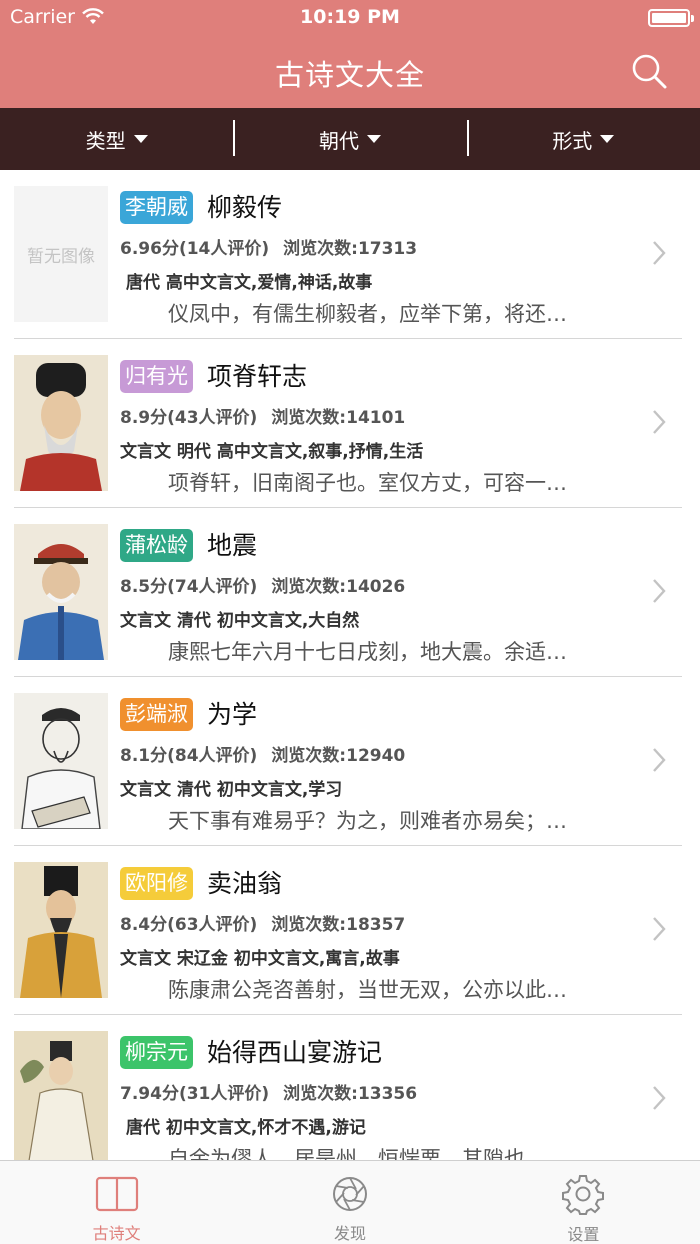 The height and width of the screenshot is (1244, 700). What do you see at coordinates (116, 1233) in the screenshot?
I see `tab-poems-label: 古诗文` at bounding box center [116, 1233].